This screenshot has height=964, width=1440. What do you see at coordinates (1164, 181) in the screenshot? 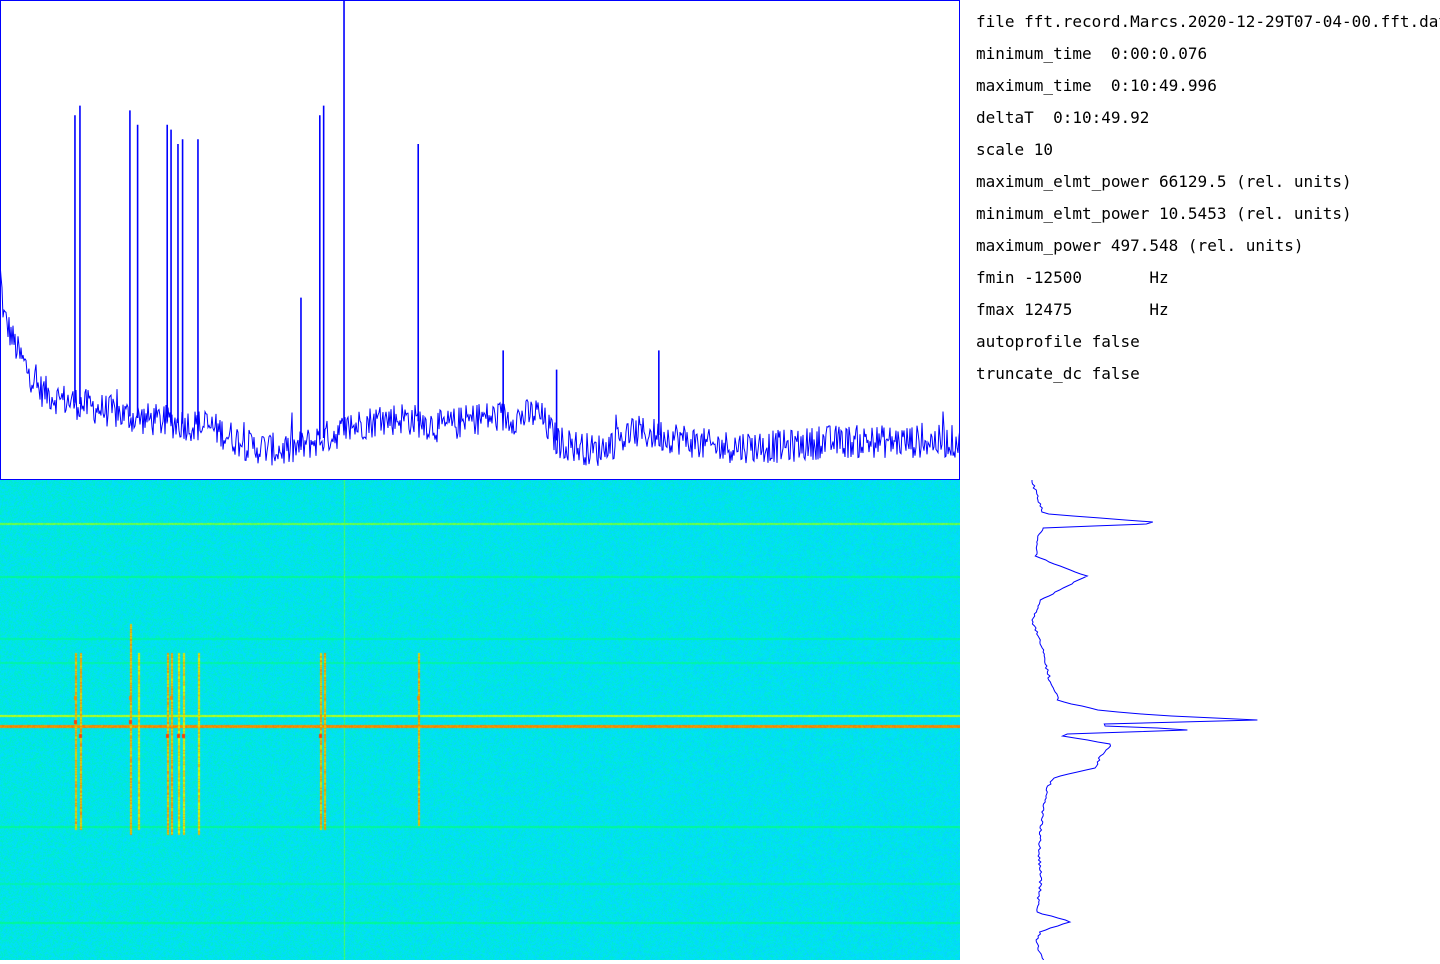
I see `info-maximum-elmt-power: maximum_elmt_power 66129.5 (rel. units)` at bounding box center [1164, 181].